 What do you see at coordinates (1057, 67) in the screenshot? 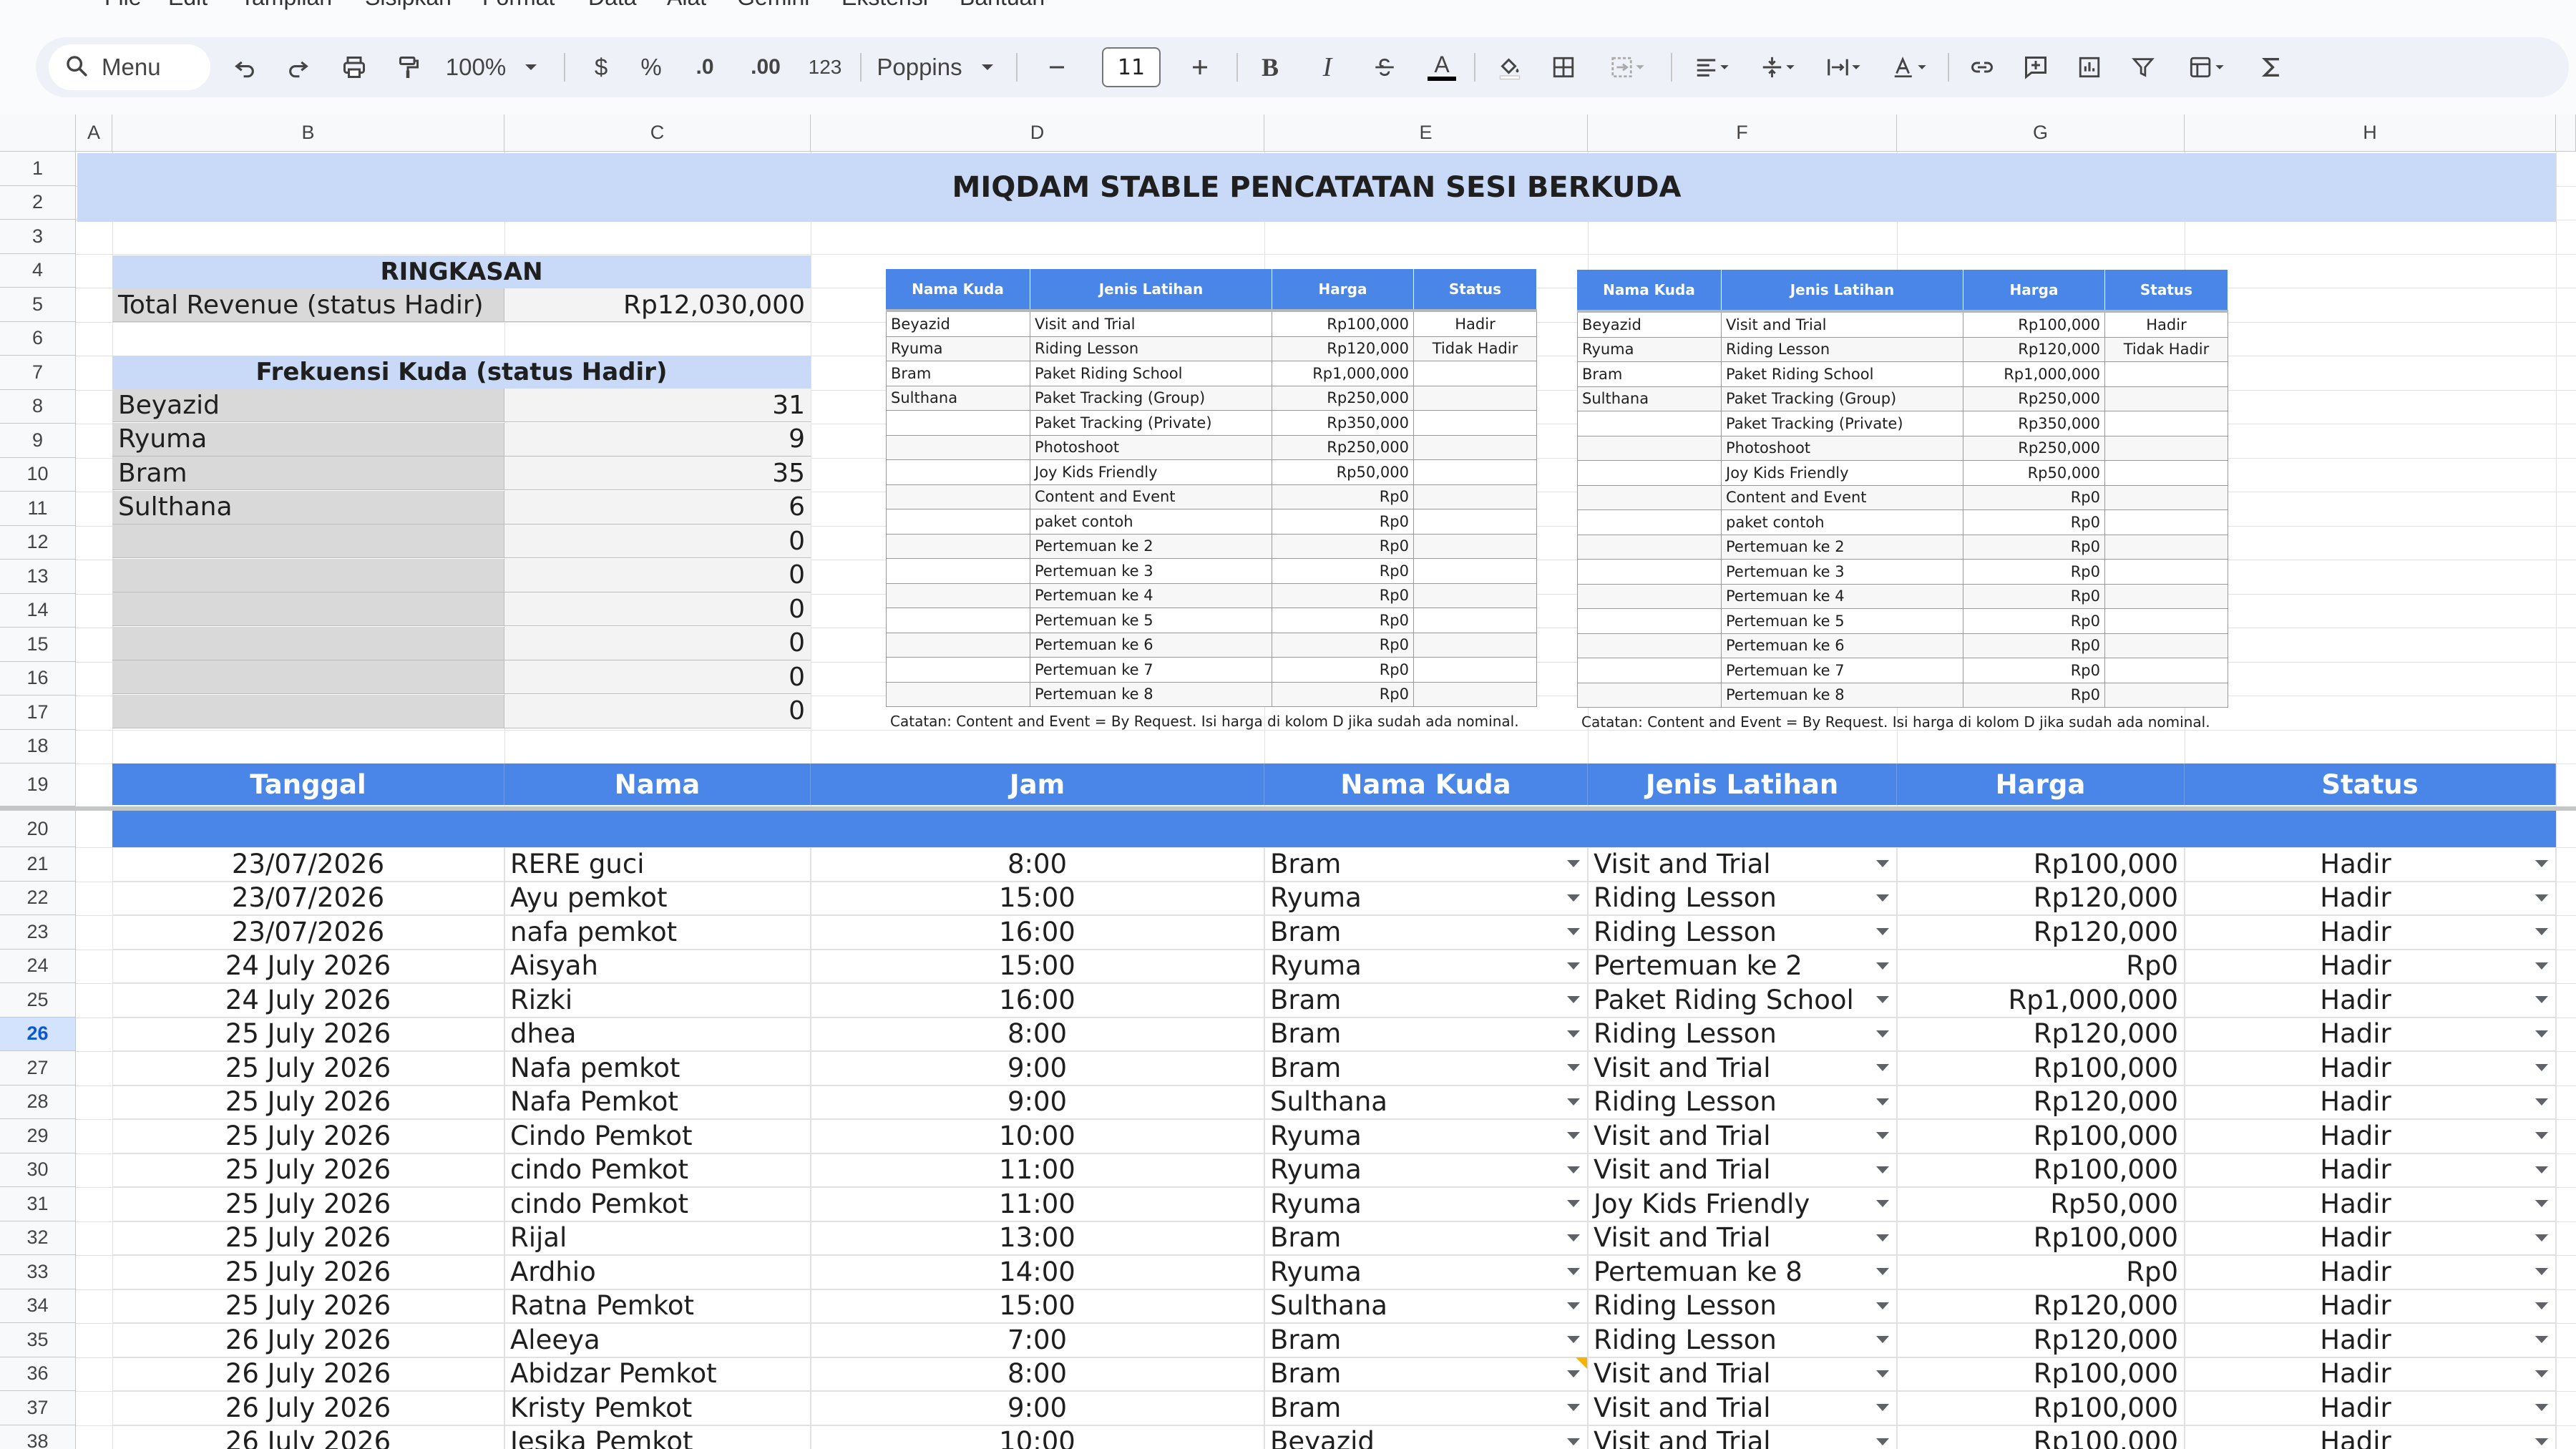
I see `font-size-decrease-button` at bounding box center [1057, 67].